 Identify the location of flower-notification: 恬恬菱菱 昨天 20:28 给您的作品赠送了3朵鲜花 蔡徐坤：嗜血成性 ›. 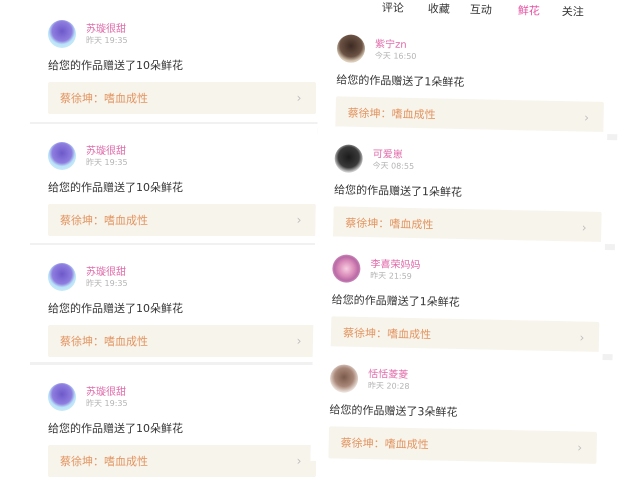
(456, 406).